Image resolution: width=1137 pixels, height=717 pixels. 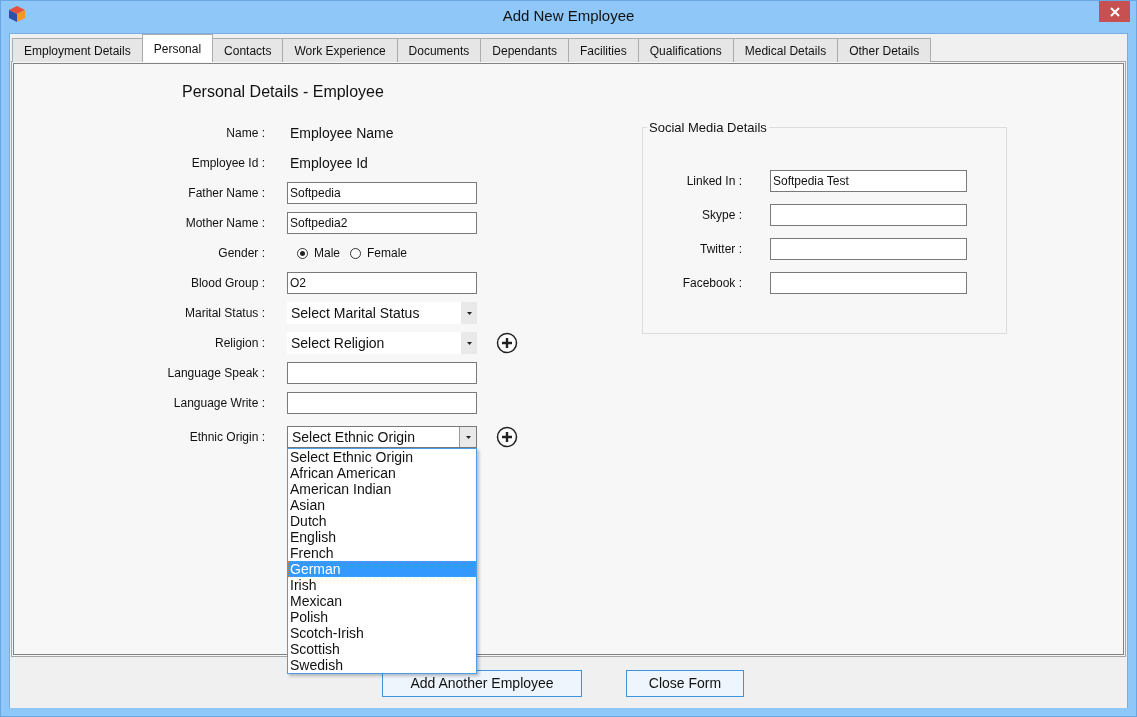 I want to click on dropdown: Select Religion, so click(x=382, y=343).